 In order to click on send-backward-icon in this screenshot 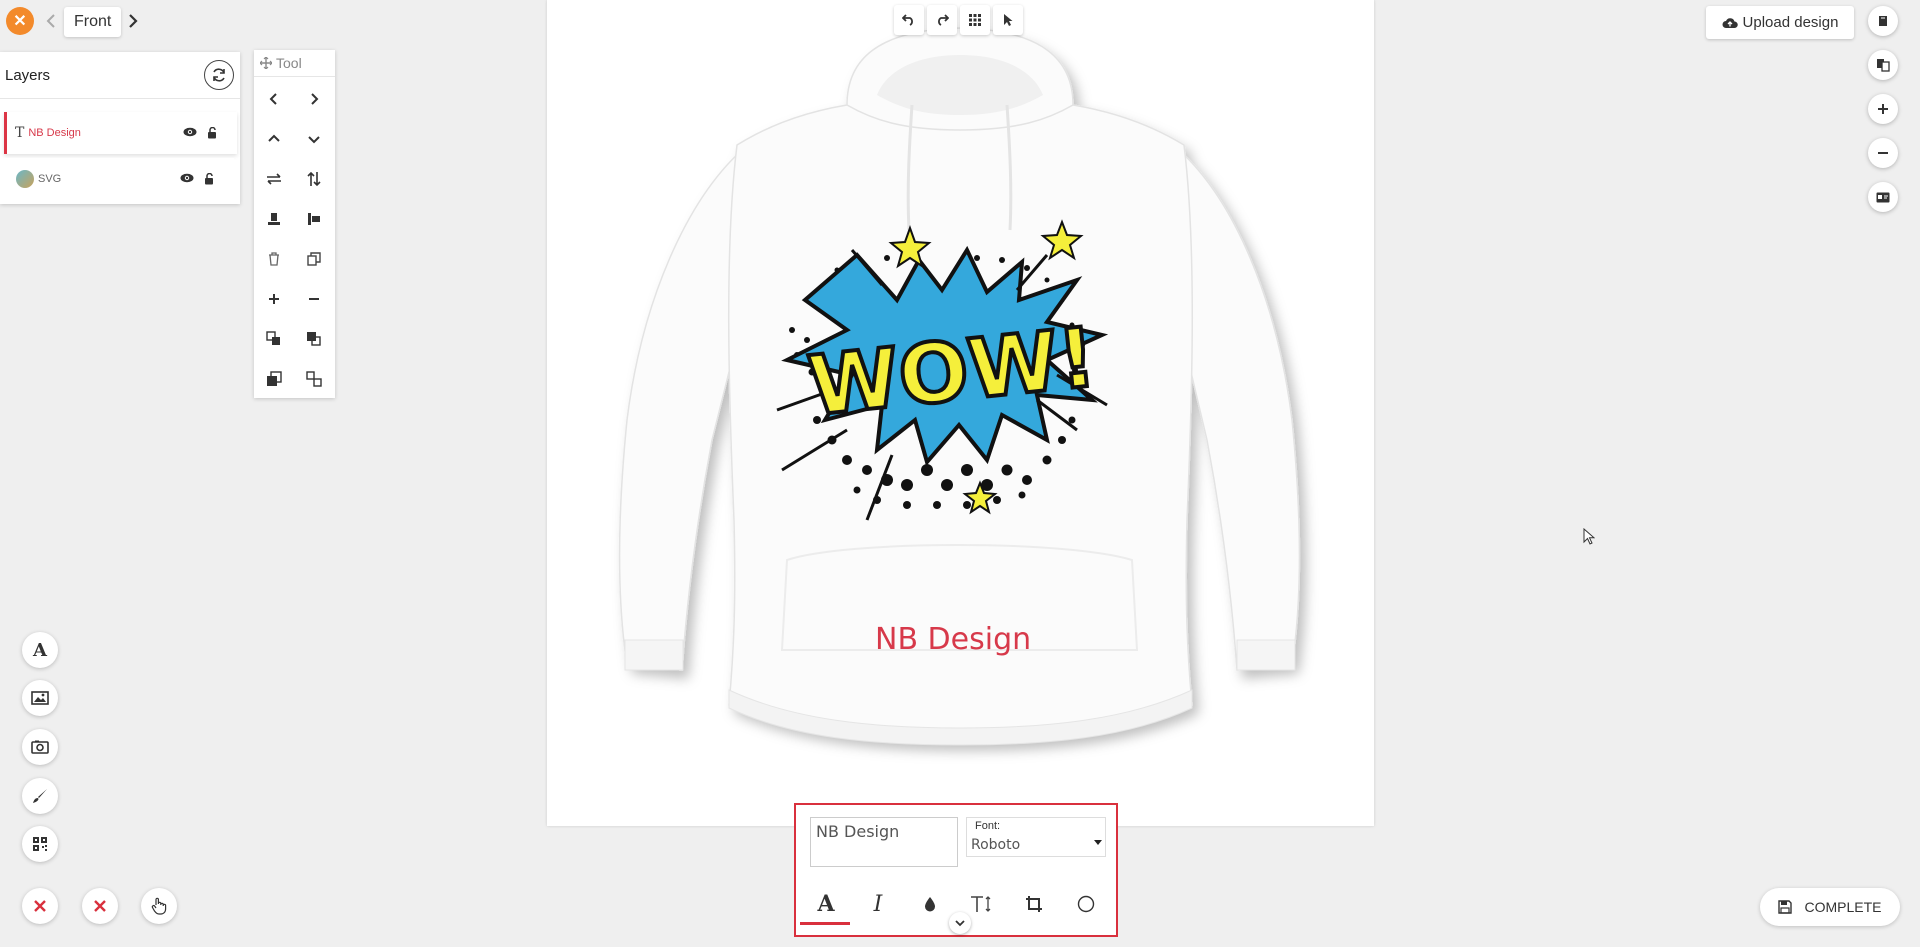, I will do `click(314, 339)`.